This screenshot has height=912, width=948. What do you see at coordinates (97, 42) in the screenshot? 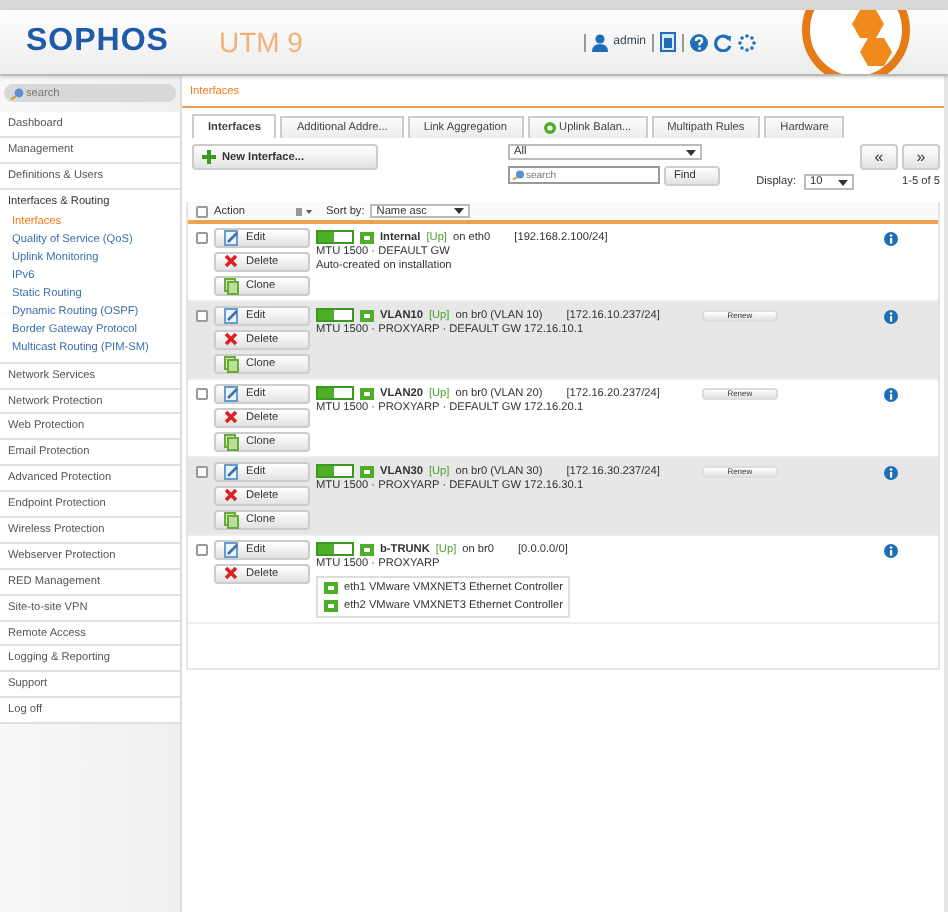
I see `logo-text: SOPHOS` at bounding box center [97, 42].